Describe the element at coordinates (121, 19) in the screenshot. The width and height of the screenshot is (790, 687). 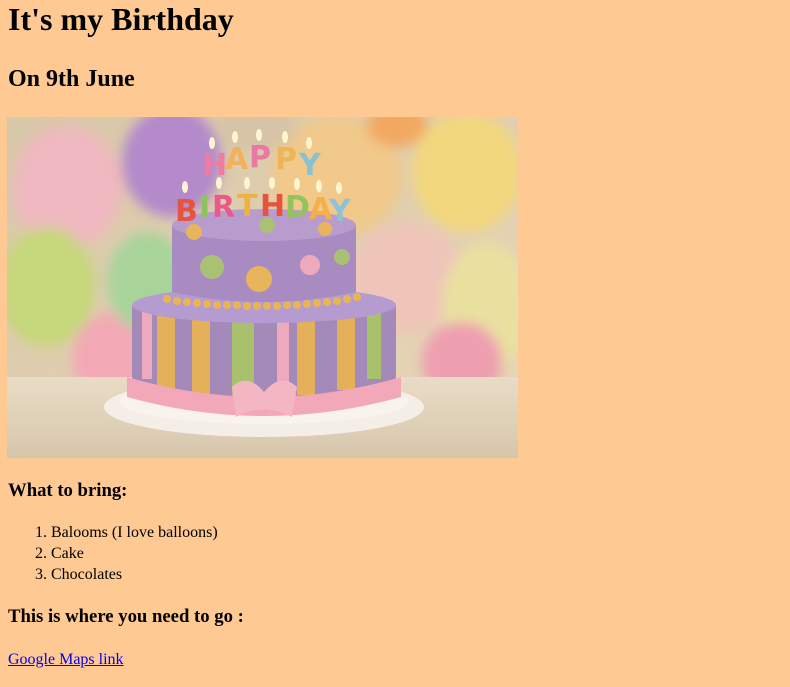
I see `page-title: It's my Birthday` at that location.